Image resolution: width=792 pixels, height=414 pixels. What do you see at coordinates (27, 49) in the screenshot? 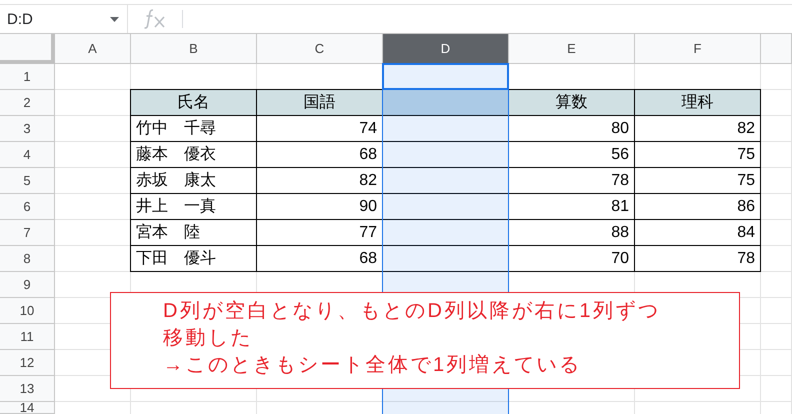
I see `select-all-corner` at bounding box center [27, 49].